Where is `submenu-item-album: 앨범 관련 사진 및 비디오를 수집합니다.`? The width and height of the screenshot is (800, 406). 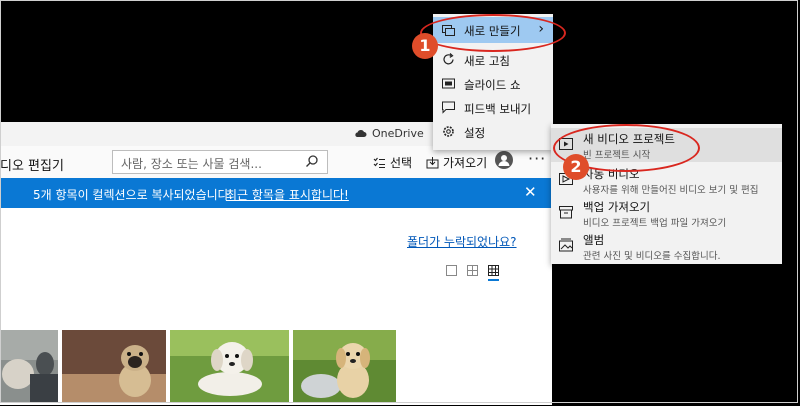
submenu-item-album: 앨범 관련 사진 및 비디오를 수집합니다. is located at coordinates (666, 246).